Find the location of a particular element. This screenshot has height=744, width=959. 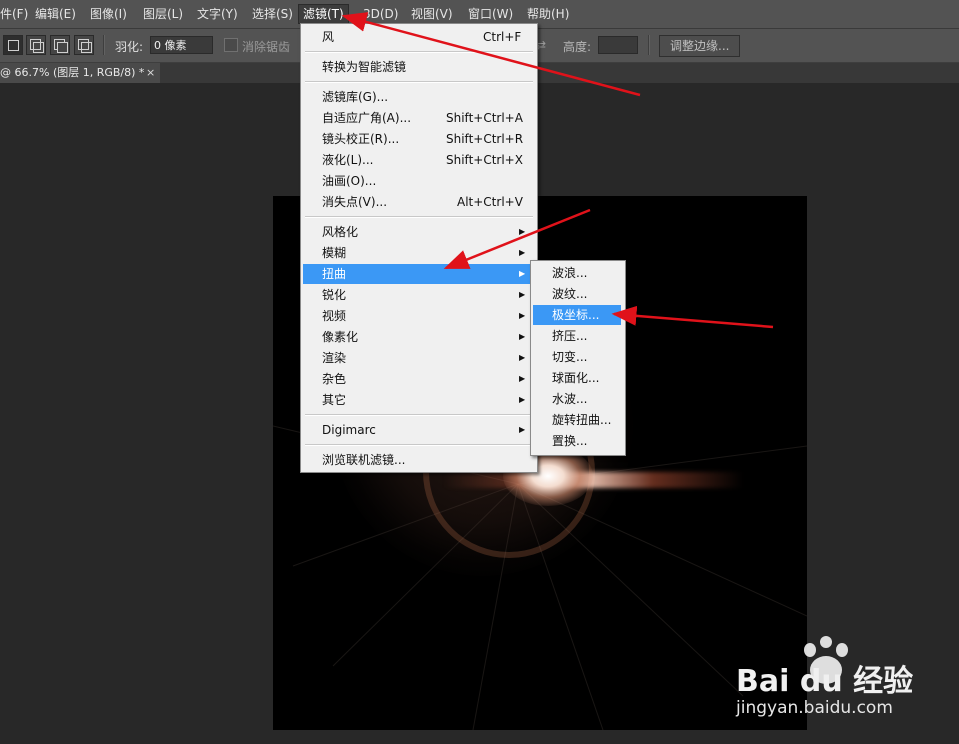

menu-help: 帮助(H) is located at coordinates (548, 14).